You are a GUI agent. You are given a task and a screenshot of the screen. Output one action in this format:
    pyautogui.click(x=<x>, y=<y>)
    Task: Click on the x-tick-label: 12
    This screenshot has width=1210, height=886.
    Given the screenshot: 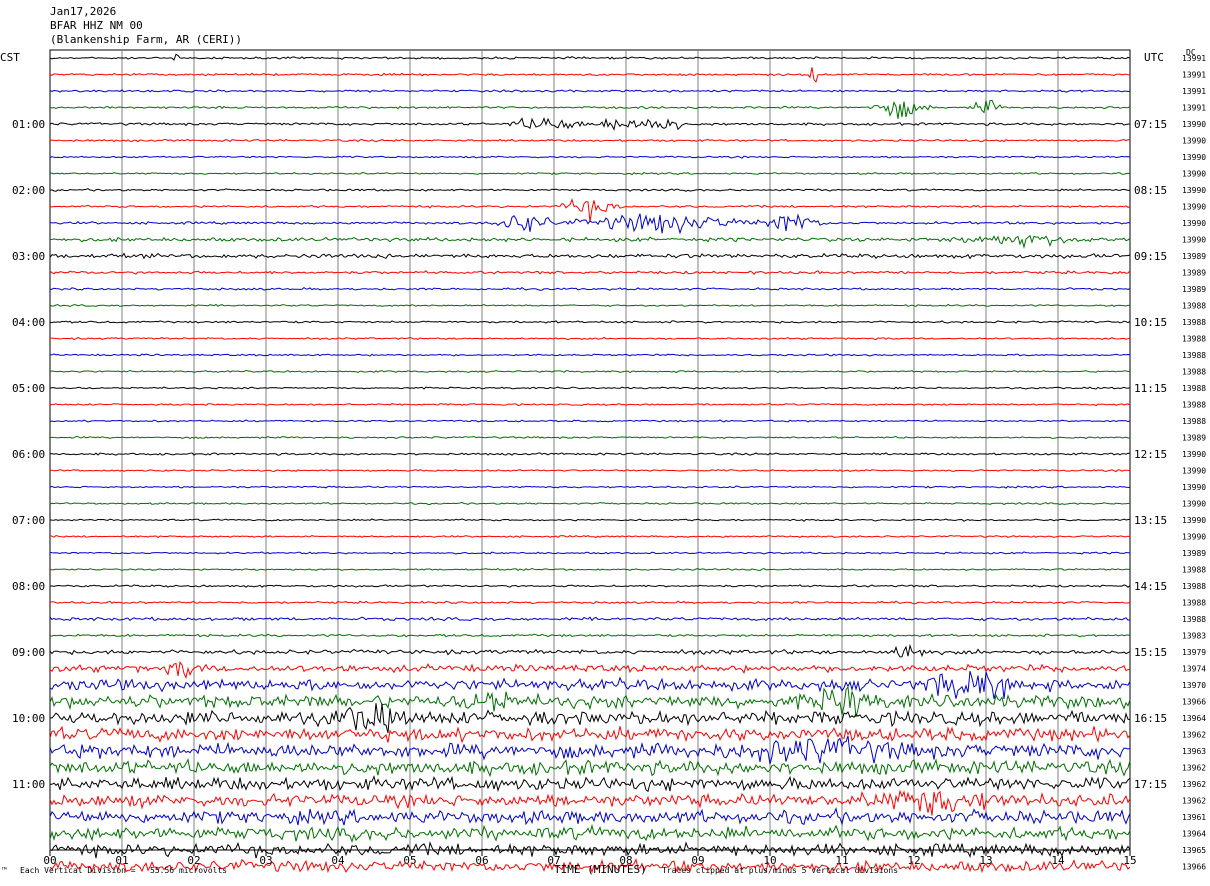 What is the action you would take?
    pyautogui.click(x=913, y=860)
    